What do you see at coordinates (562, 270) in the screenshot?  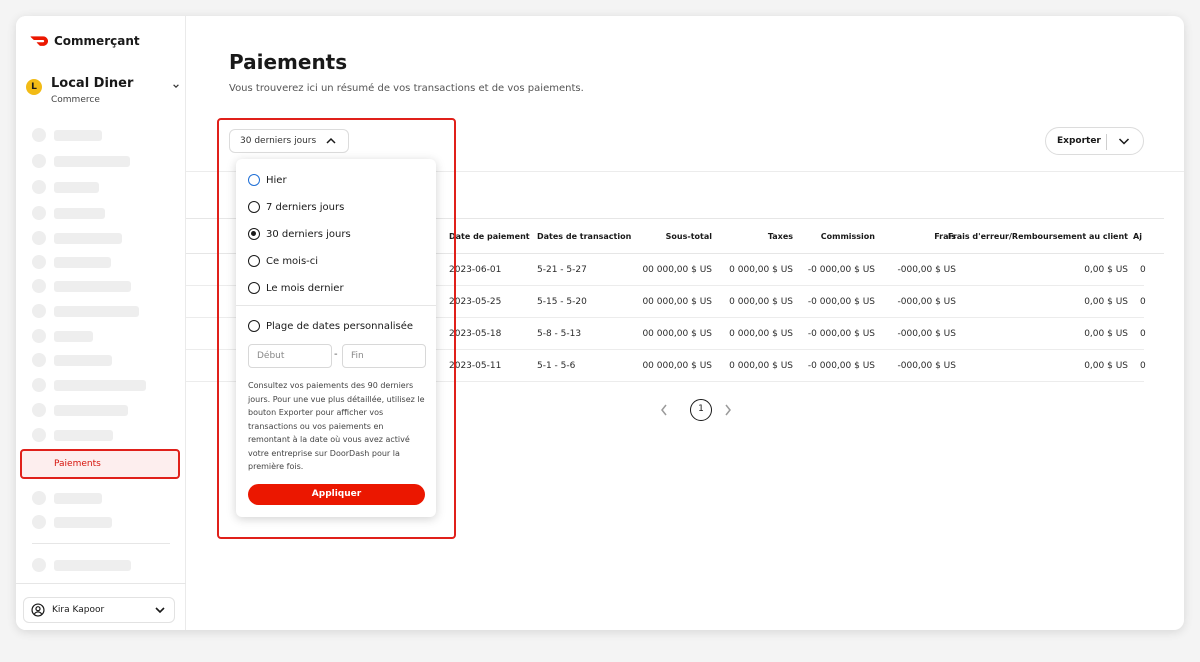 I see `cell-transaction-dates: 5-21 - 5-27` at bounding box center [562, 270].